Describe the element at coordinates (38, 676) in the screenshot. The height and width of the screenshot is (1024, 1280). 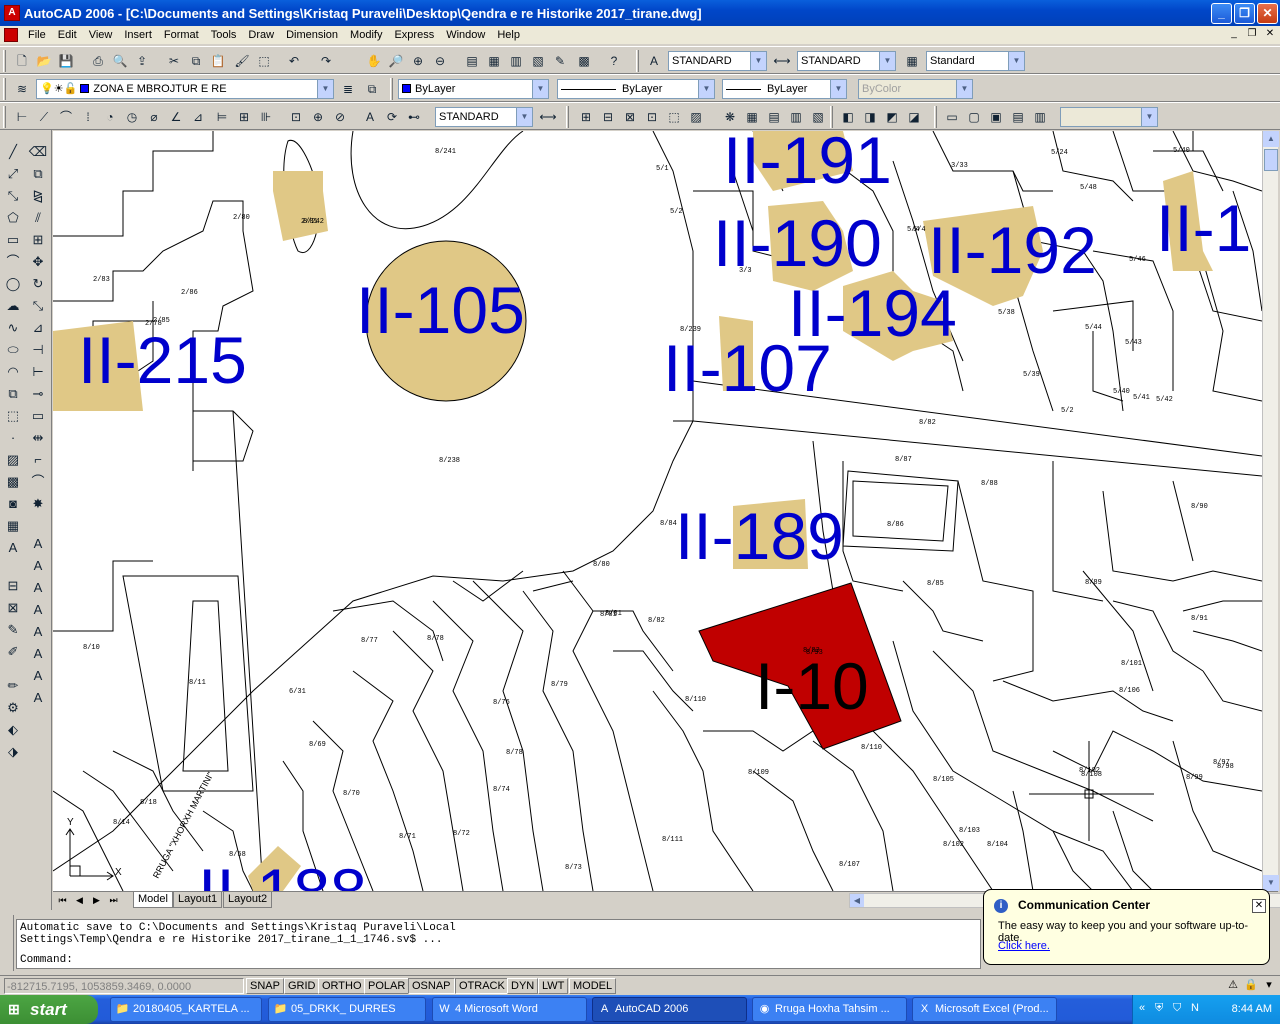
I see `text-scale-icon: A` at that location.